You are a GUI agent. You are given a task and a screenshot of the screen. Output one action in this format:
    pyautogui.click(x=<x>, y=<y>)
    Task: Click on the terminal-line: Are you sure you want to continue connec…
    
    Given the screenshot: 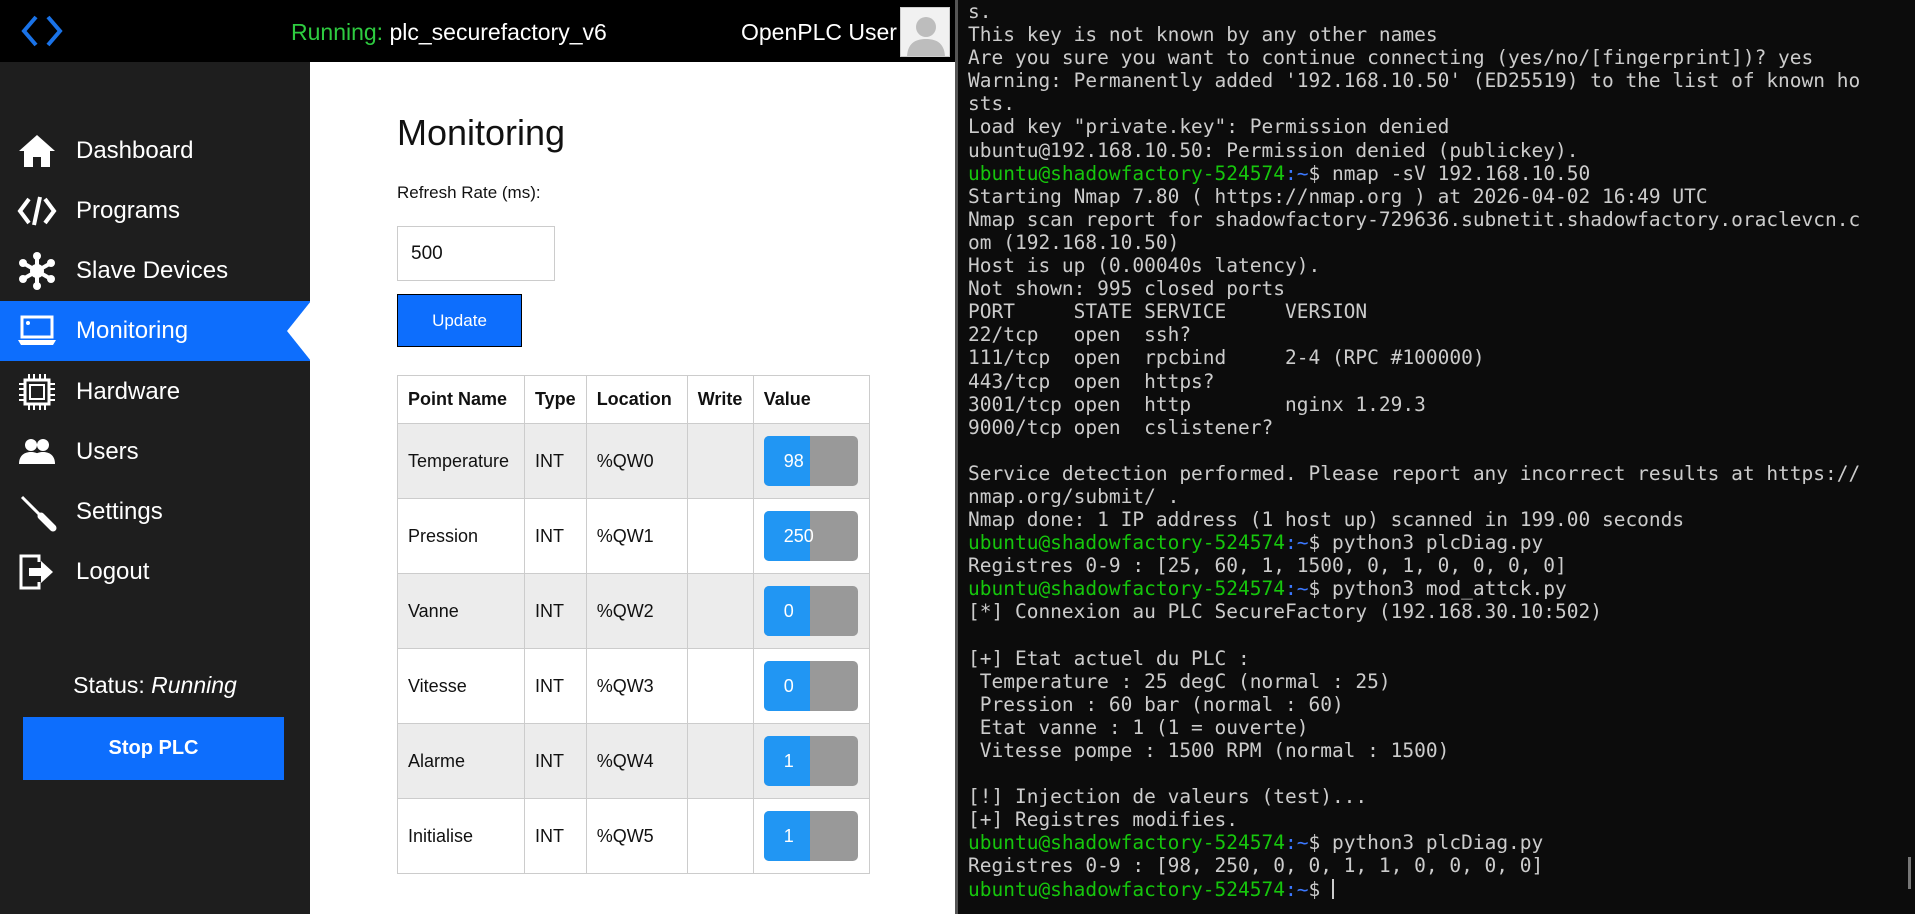 What is the action you would take?
    pyautogui.click(x=1414, y=57)
    